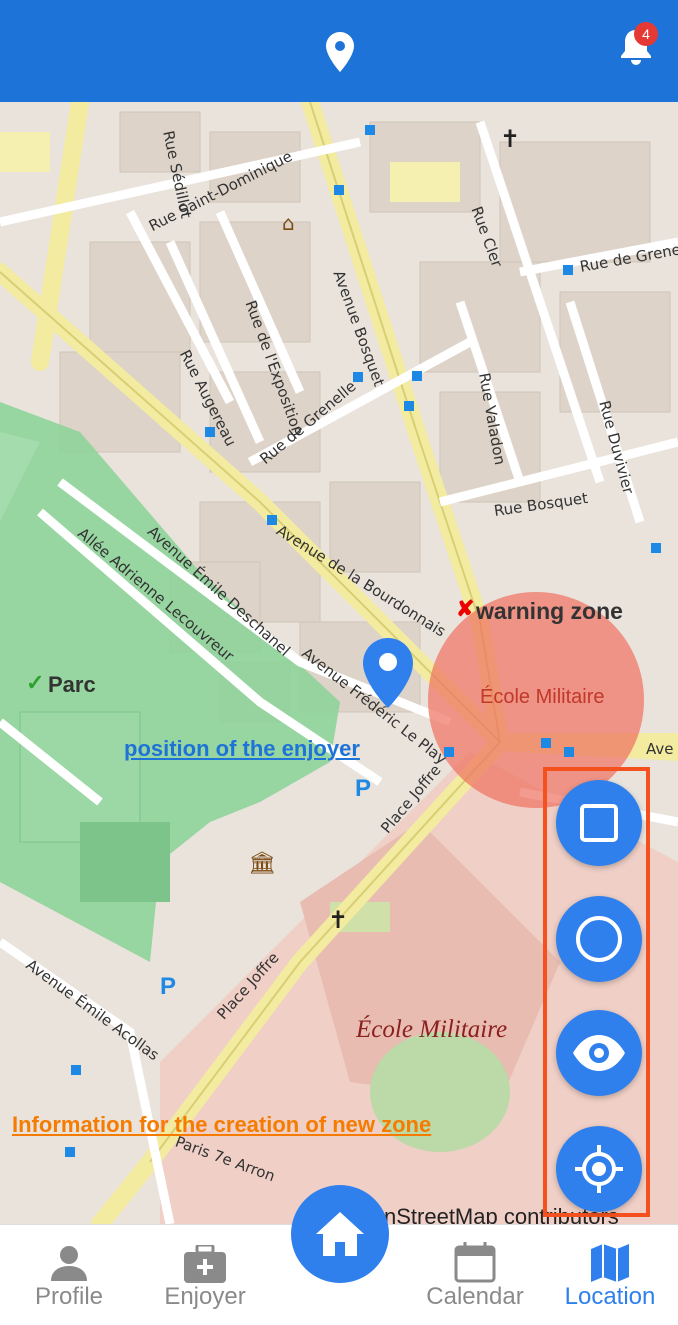 Image resolution: width=678 pixels, height=1325 pixels. I want to click on eye-icon, so click(599, 1053).